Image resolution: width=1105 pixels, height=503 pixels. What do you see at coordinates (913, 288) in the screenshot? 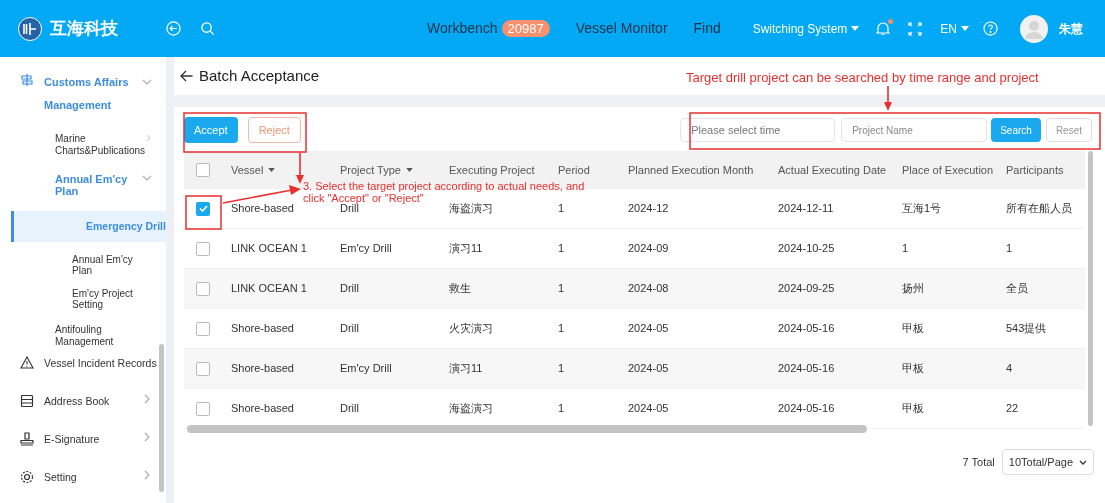
I see `table-cell: 扬州` at bounding box center [913, 288].